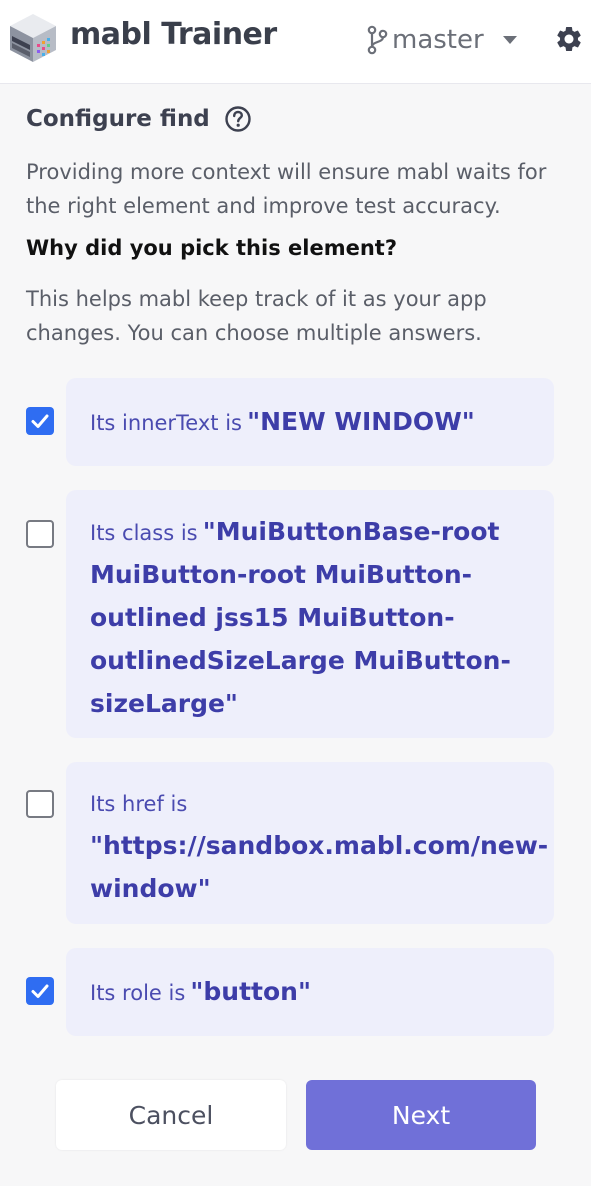  What do you see at coordinates (166, 423) in the screenshot?
I see `option-prefix: Its innerText is` at bounding box center [166, 423].